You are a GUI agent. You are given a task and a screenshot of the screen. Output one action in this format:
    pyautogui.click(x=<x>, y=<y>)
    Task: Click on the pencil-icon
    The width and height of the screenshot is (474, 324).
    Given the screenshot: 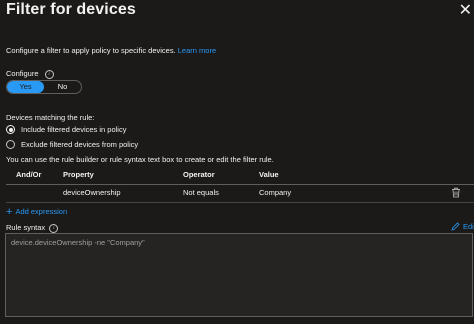 What is the action you would take?
    pyautogui.click(x=455, y=226)
    